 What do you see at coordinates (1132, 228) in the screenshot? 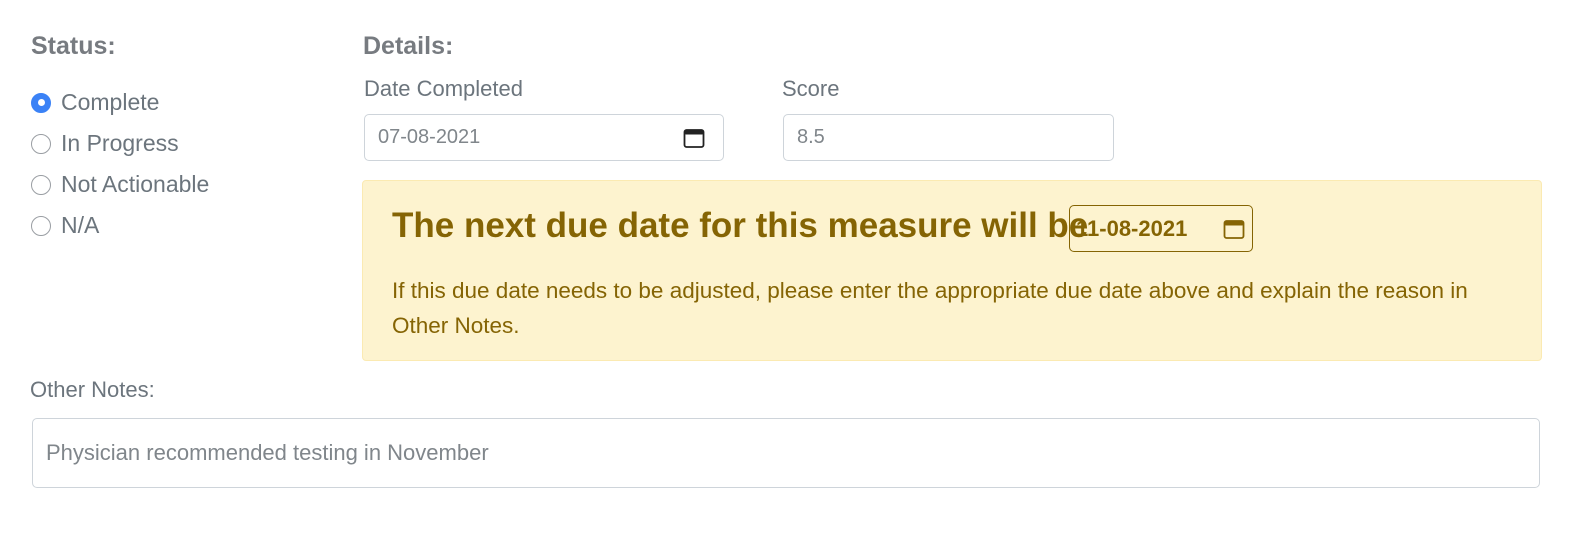
I see `due-date-value: 11-08-2021` at bounding box center [1132, 228].